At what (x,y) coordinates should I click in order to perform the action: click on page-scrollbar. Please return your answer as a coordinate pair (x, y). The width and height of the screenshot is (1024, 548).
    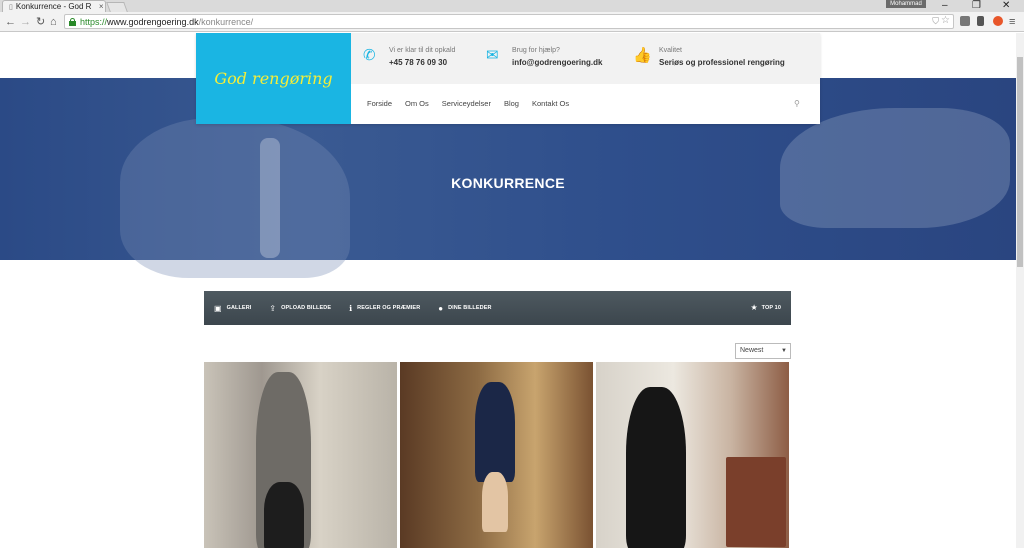
    Looking at the image, I should click on (1020, 290).